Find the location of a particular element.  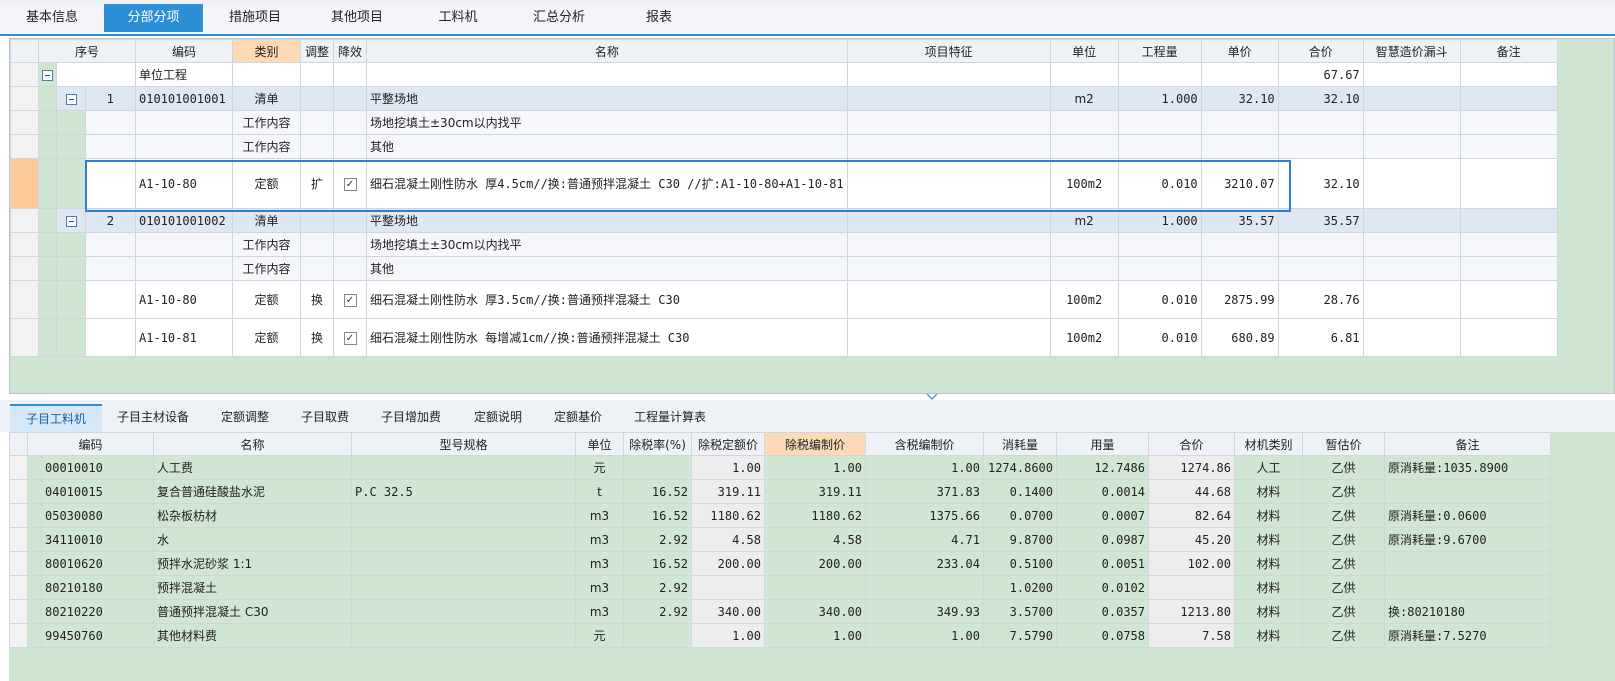

usage-cell: 0.0758 is located at coordinates (1102, 635).